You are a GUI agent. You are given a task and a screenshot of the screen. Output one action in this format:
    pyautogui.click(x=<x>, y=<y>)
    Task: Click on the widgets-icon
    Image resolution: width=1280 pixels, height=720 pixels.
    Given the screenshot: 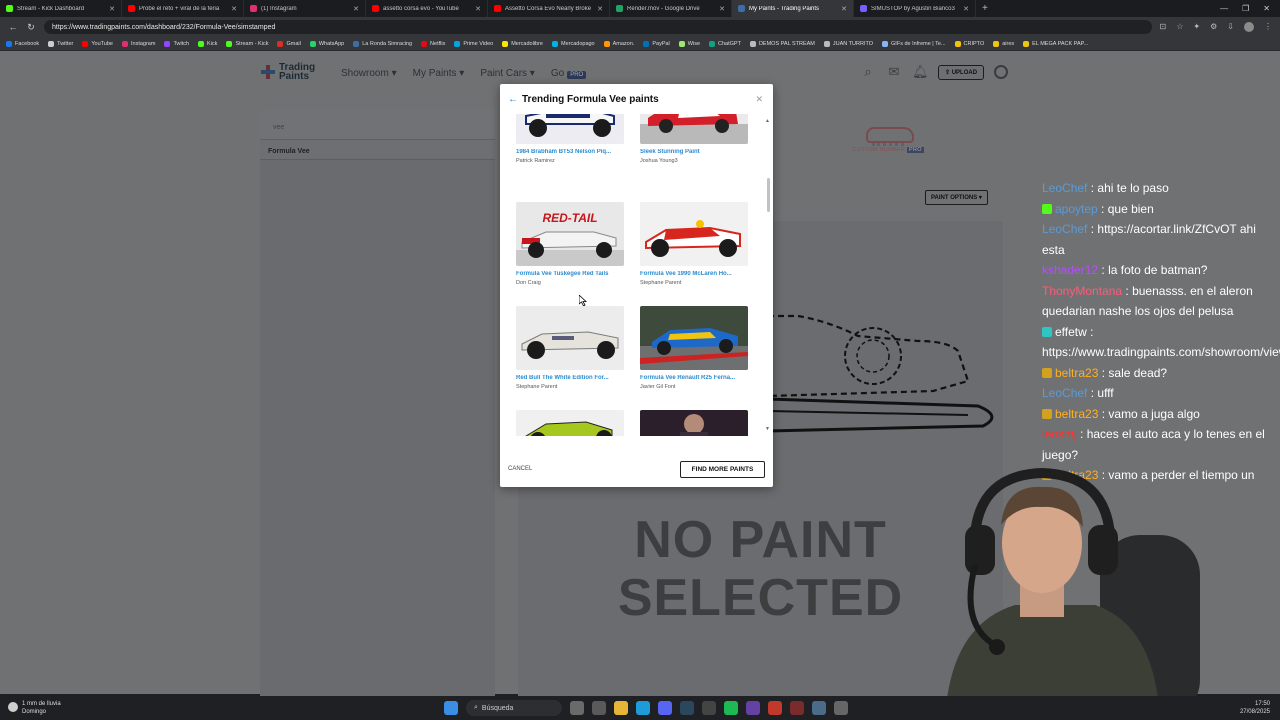 What is the action you would take?
    pyautogui.click(x=577, y=708)
    